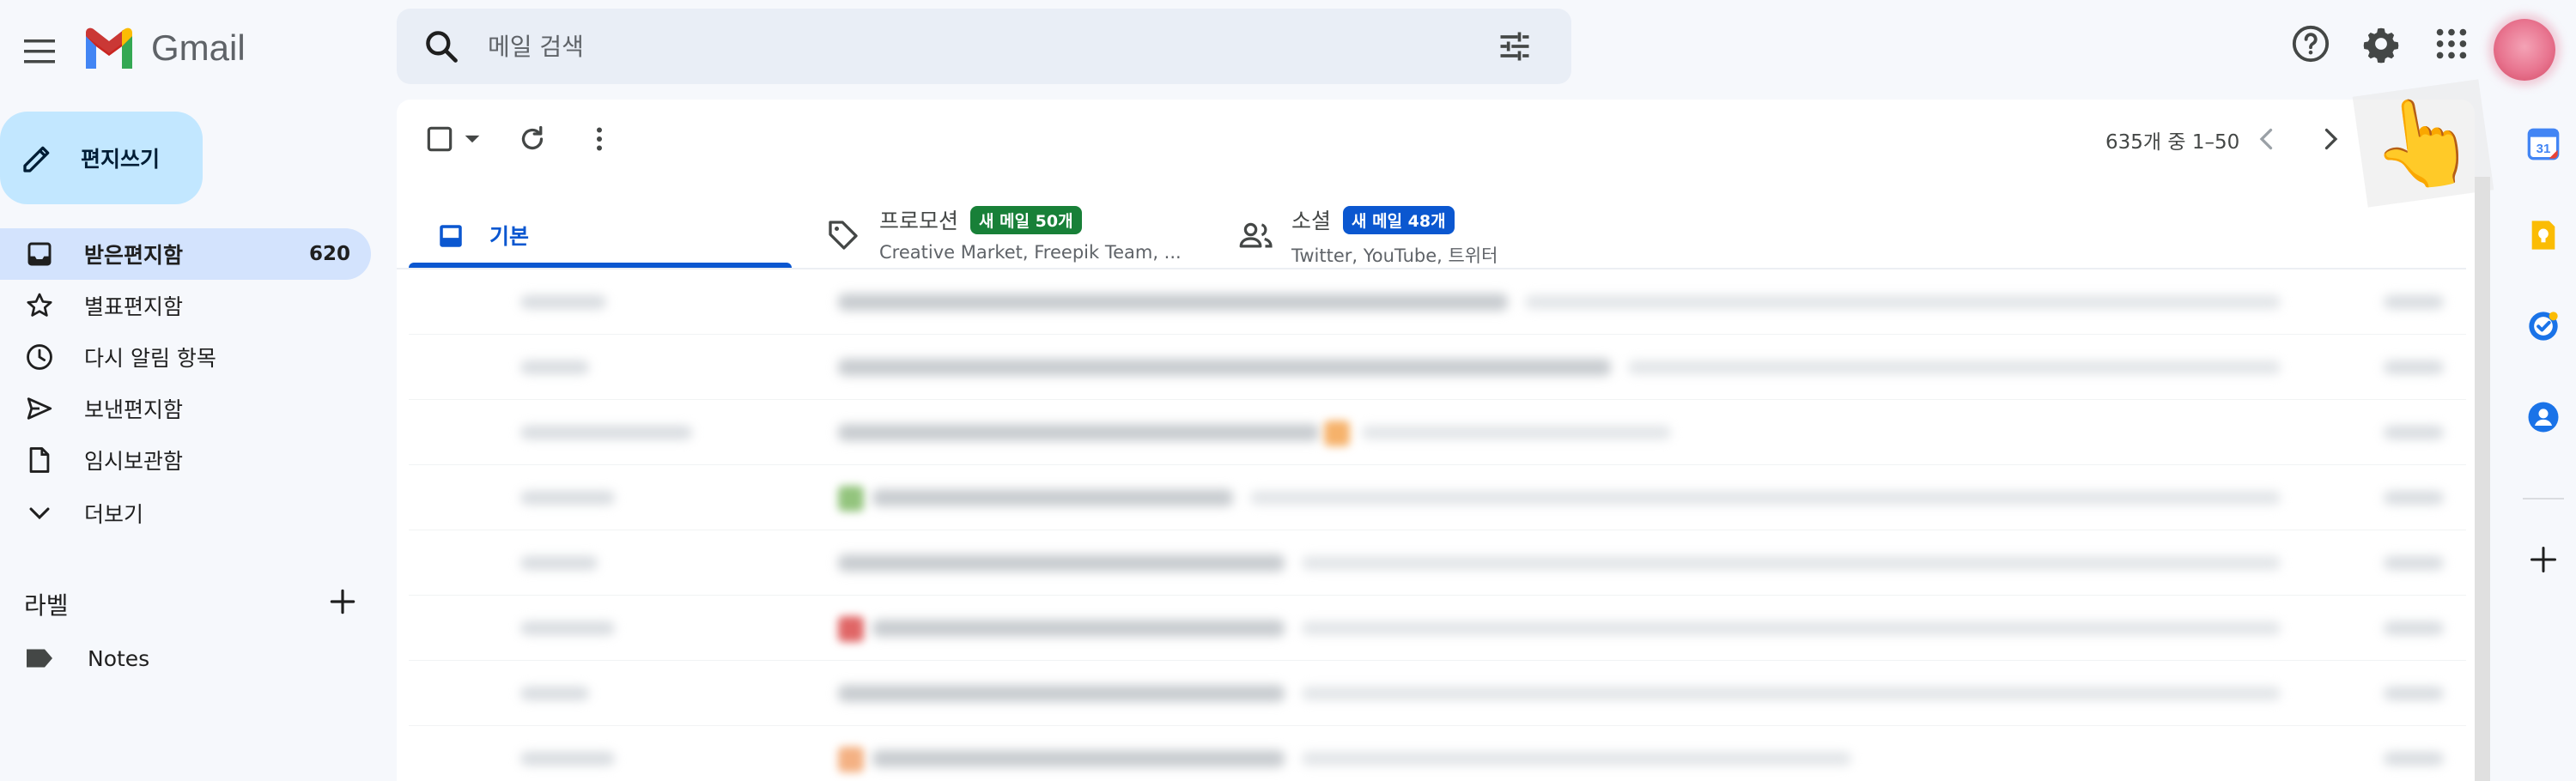 Image resolution: width=2576 pixels, height=781 pixels. I want to click on keep-icon, so click(2543, 235).